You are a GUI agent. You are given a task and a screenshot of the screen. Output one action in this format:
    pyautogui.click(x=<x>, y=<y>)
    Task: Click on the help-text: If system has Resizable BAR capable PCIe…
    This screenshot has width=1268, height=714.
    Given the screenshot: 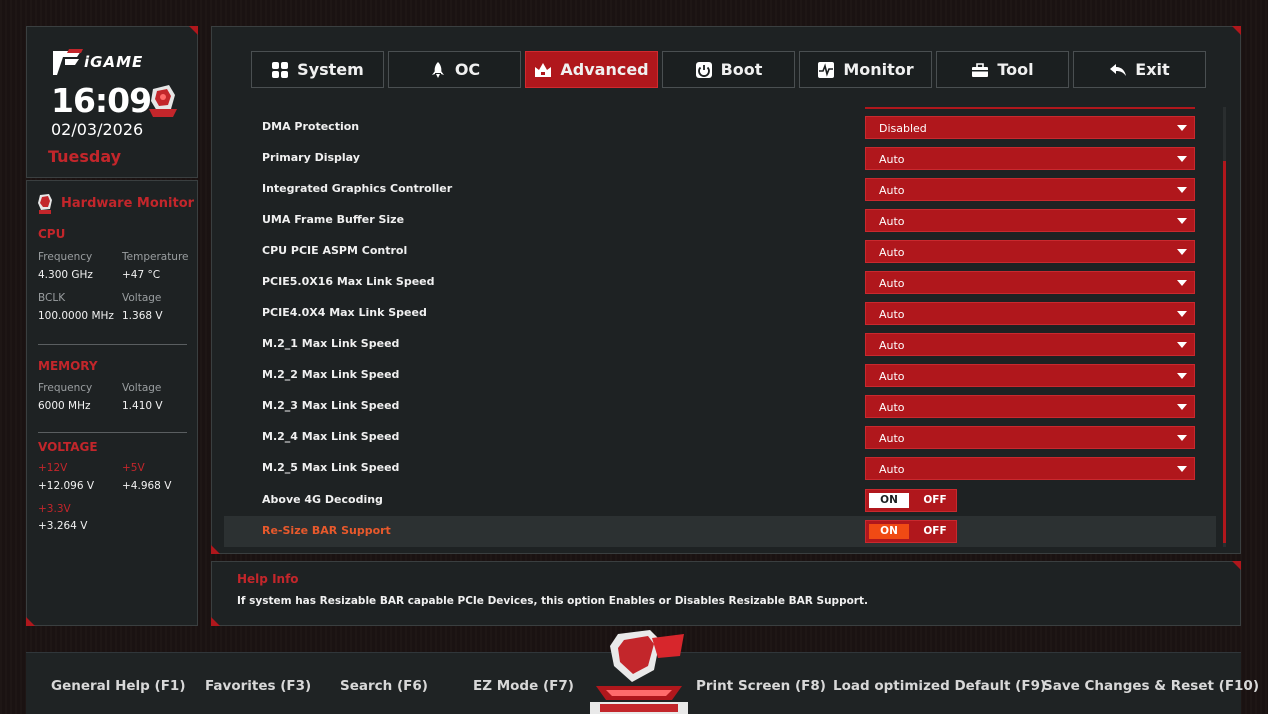 What is the action you would take?
    pyautogui.click(x=552, y=601)
    